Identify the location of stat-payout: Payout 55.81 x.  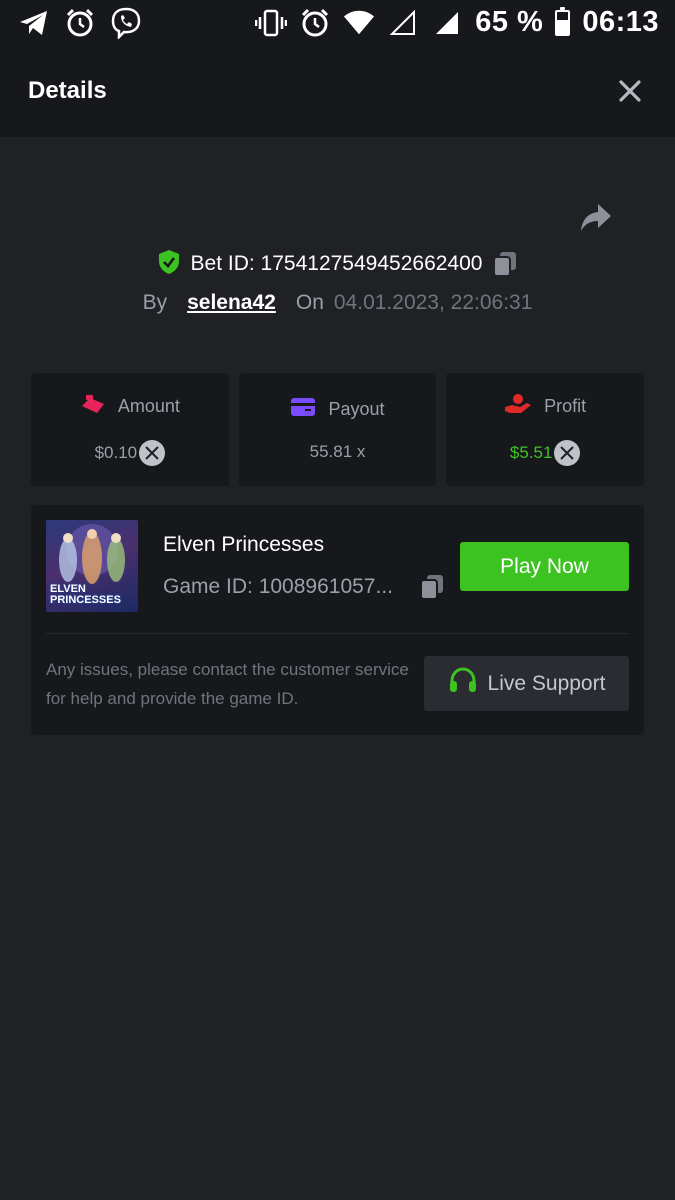
(337, 429).